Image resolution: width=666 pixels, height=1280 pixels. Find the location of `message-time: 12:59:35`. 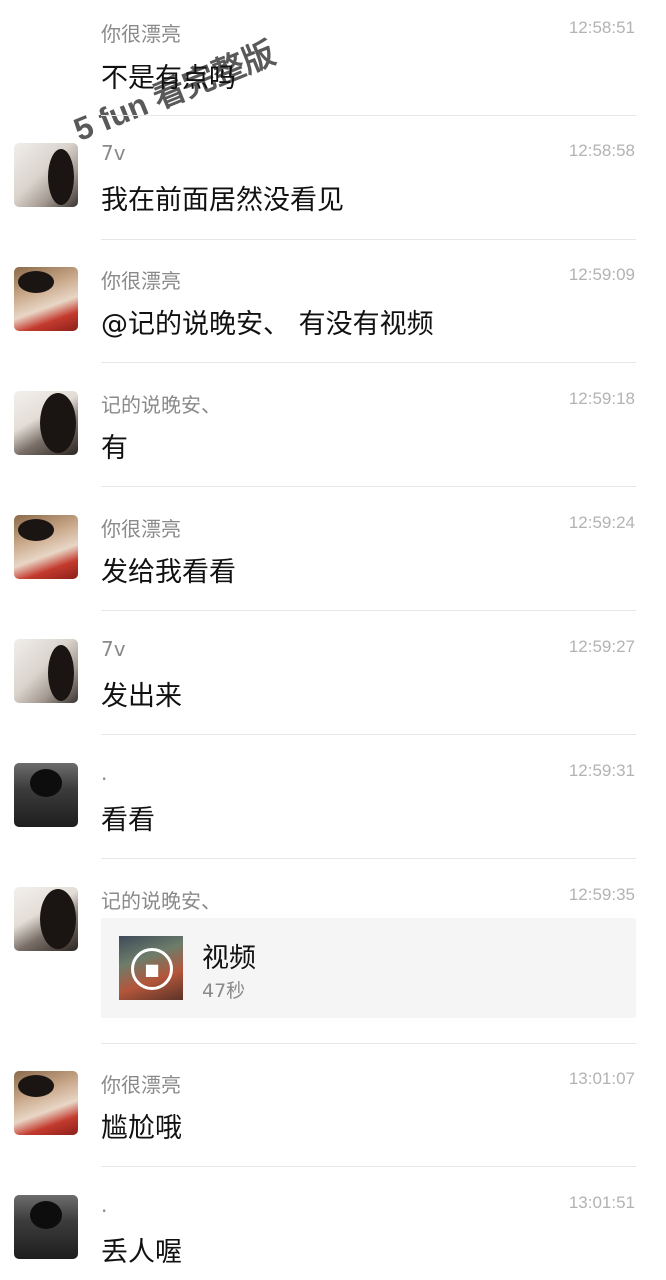

message-time: 12:59:35 is located at coordinates (601, 894).